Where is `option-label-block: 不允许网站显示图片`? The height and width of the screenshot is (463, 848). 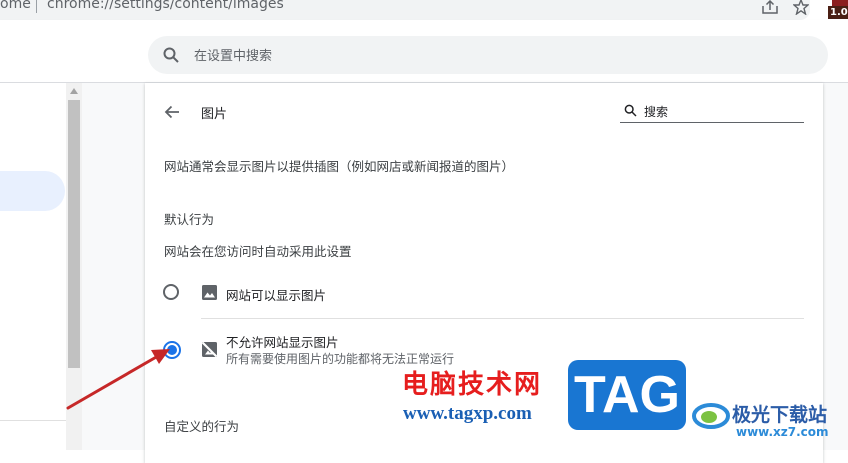
option-label-block: 不允许网站显示图片 is located at coordinates (282, 341).